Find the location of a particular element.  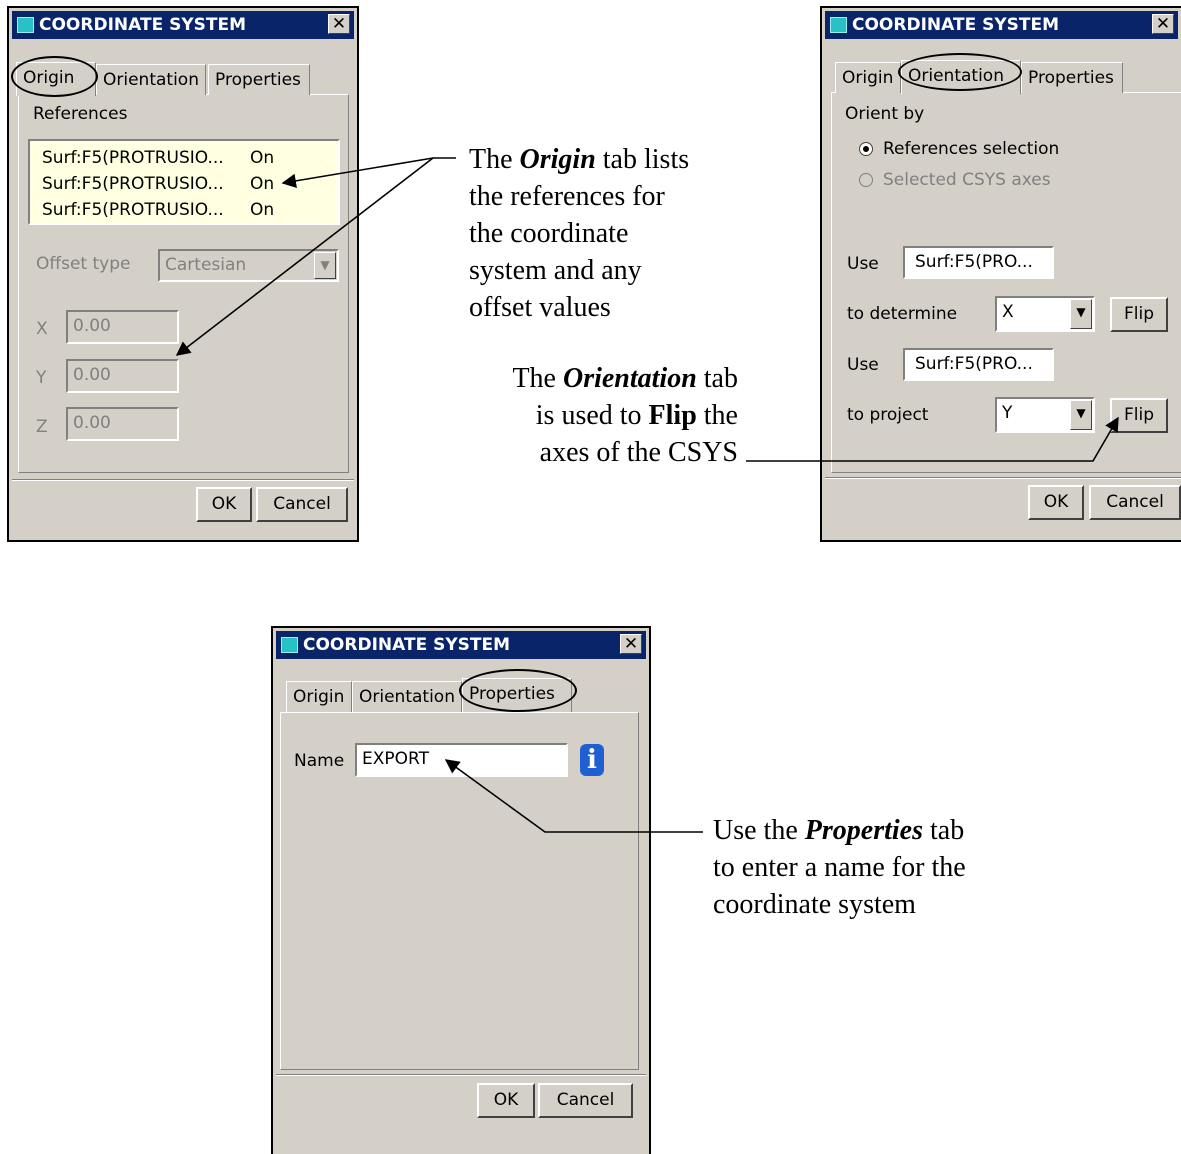

name-label: Name is located at coordinates (319, 761).